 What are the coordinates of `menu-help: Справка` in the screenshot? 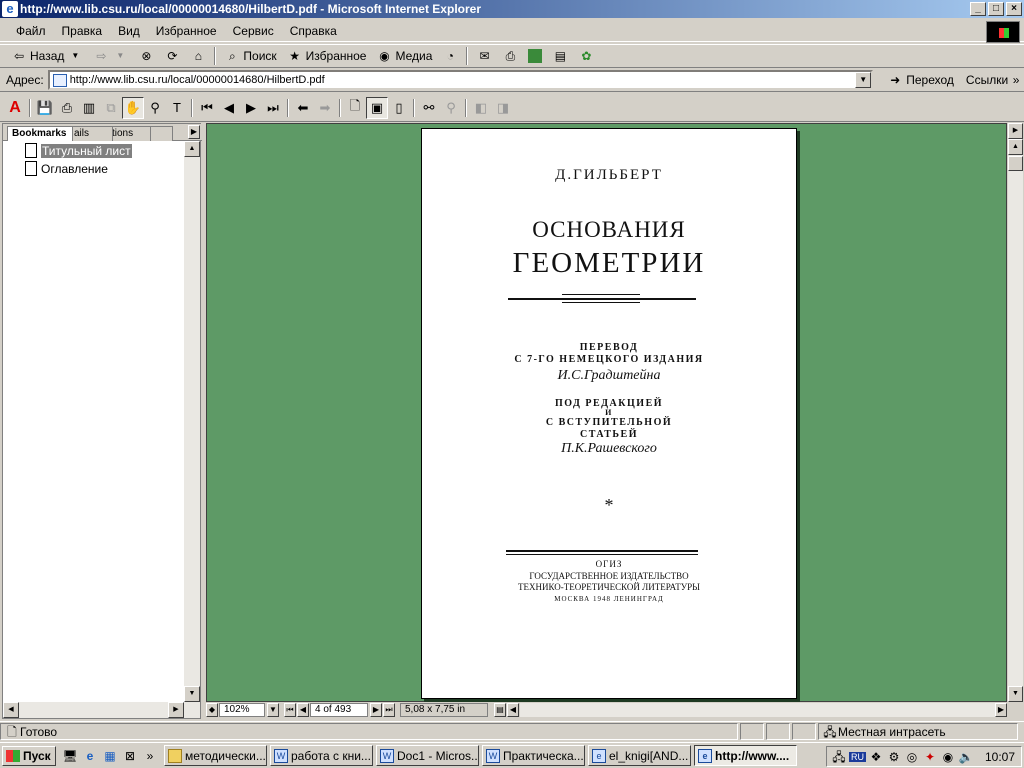 It's located at (313, 31).